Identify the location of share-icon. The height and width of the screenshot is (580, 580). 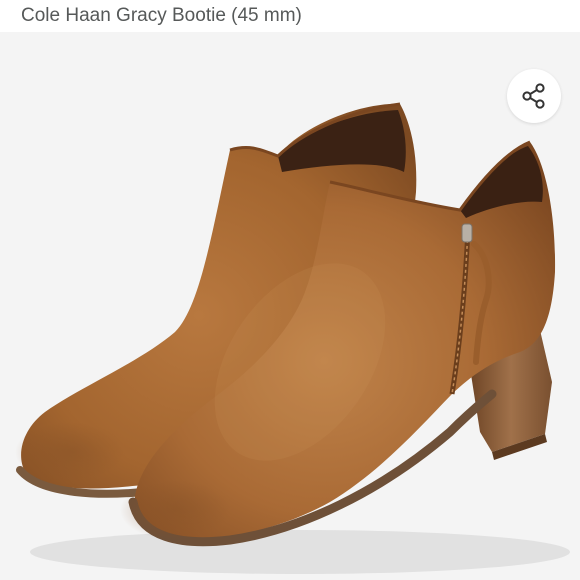
(533, 96).